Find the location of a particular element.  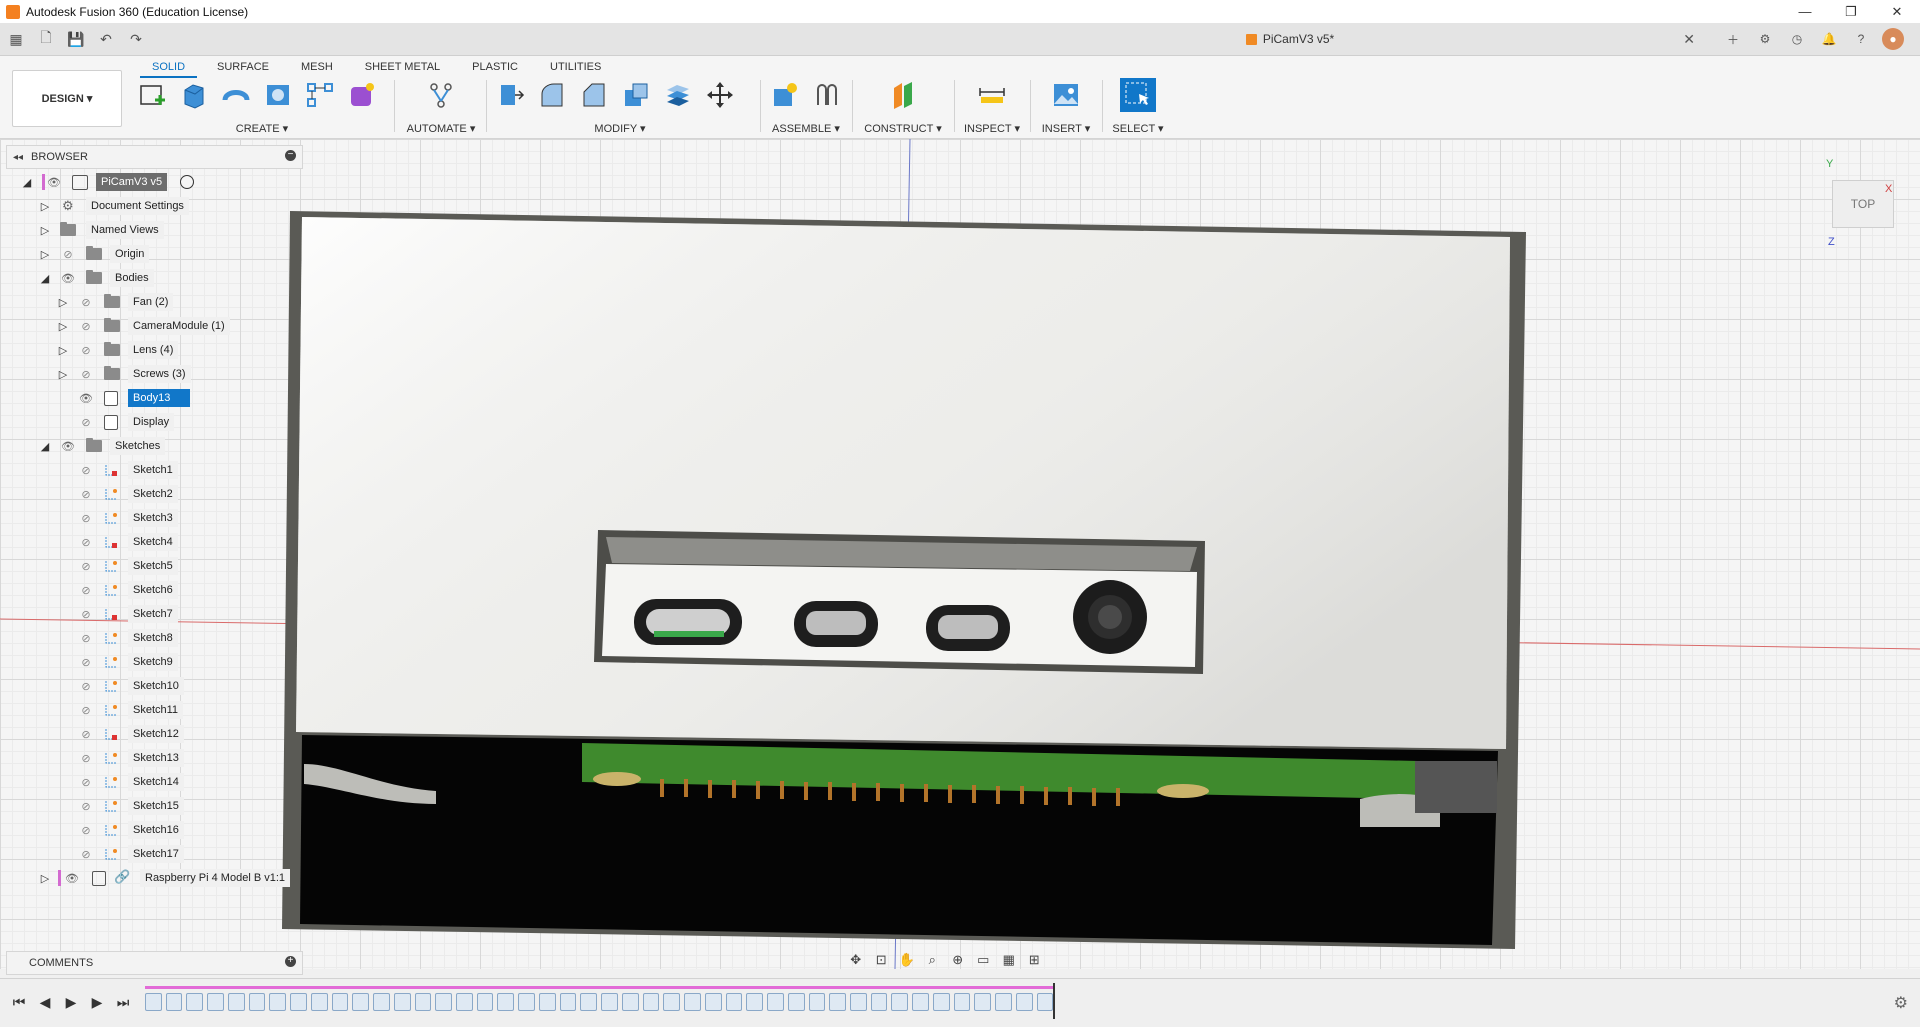

sketch-item: ⊘ Sketch17 is located at coordinates (151, 854).